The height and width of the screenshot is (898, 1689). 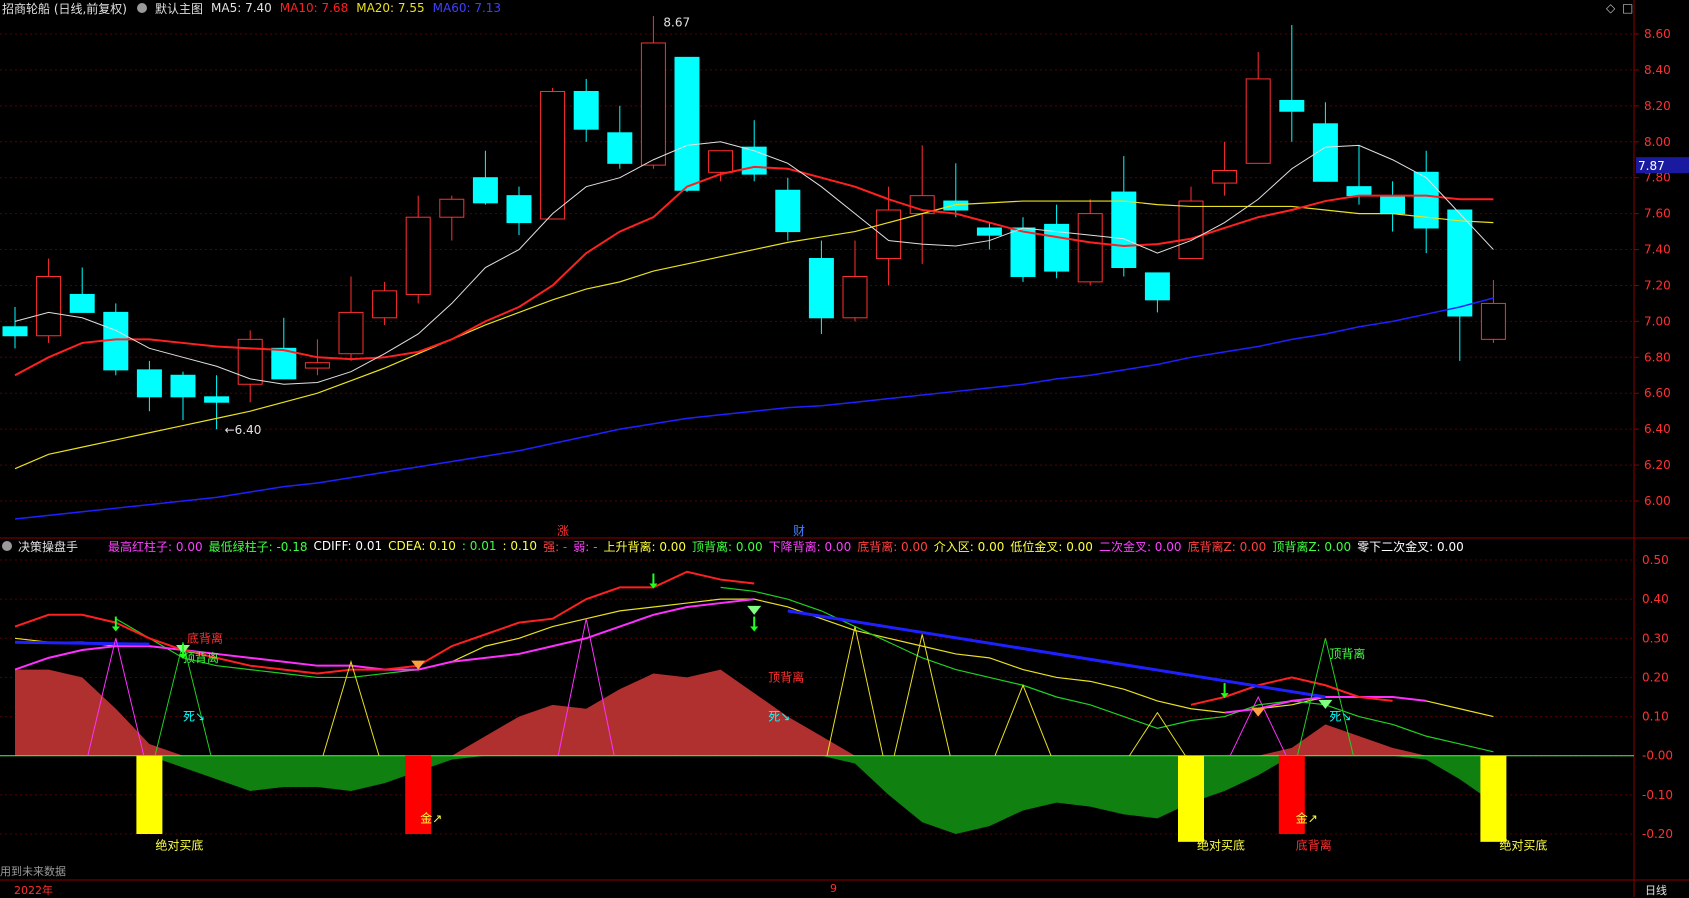 I want to click on cdiff-line, so click(x=1107, y=669).